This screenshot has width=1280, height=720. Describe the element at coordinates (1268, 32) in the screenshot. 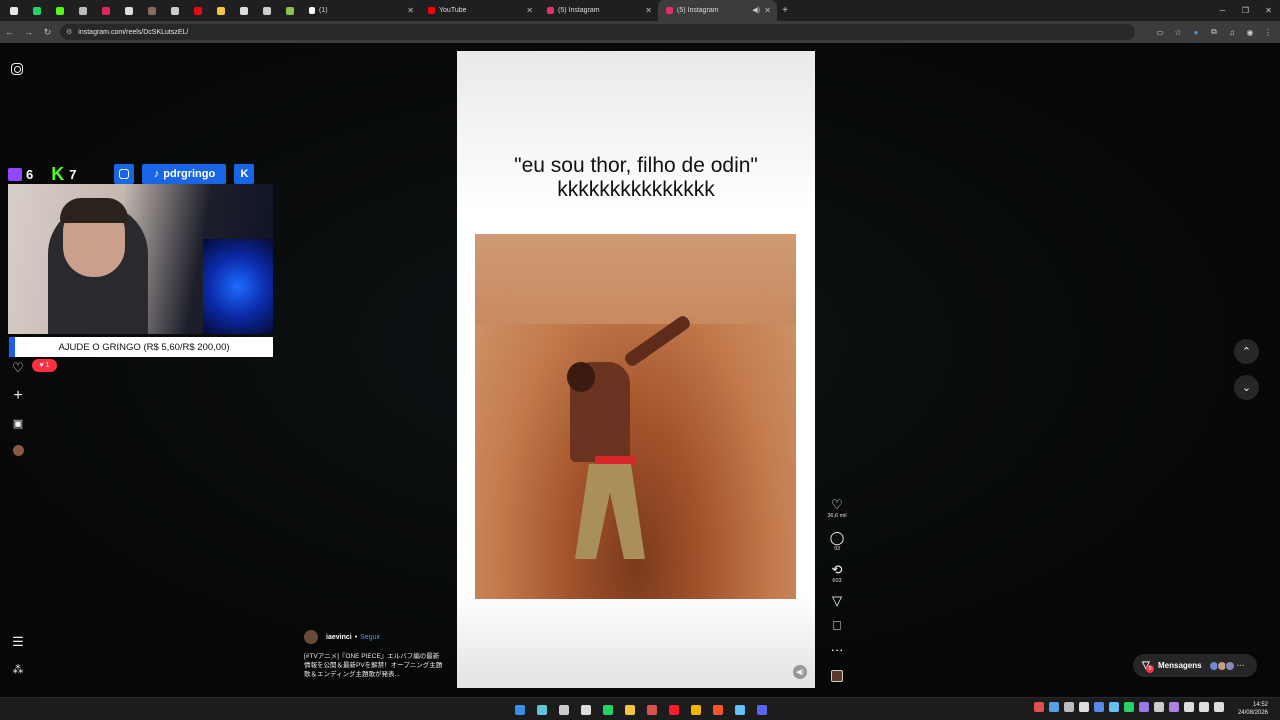

I see `menu-icon: ⋮` at that location.